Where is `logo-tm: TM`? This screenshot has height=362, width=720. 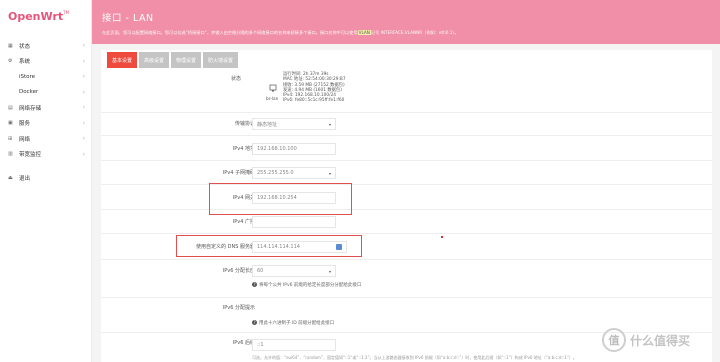
logo-tm: TM is located at coordinates (66, 12).